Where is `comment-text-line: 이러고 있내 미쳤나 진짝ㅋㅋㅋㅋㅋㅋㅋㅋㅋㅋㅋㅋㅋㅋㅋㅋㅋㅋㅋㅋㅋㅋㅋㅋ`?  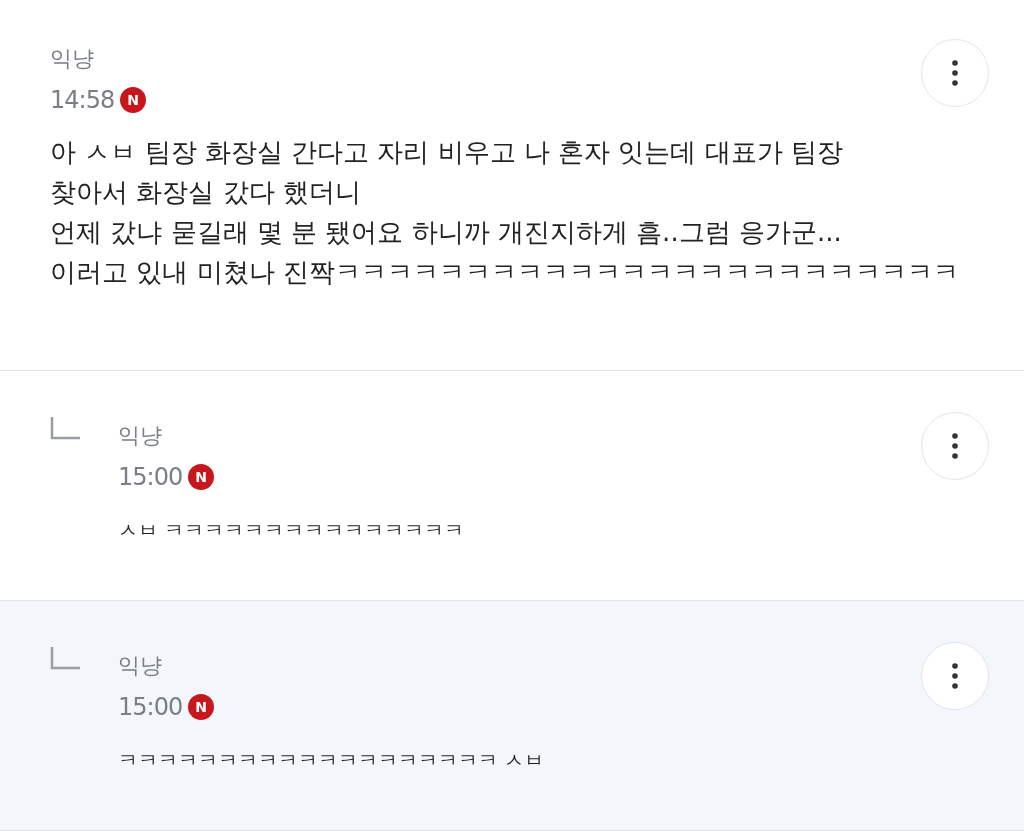
comment-text-line: 이러고 있내 미쳤나 진짝ㅋㅋㅋㅋㅋㅋㅋㅋㅋㅋㅋㅋㅋㅋㅋㅋㅋㅋㅋㅋㅋㅋㅋㅋ is located at coordinates (504, 272).